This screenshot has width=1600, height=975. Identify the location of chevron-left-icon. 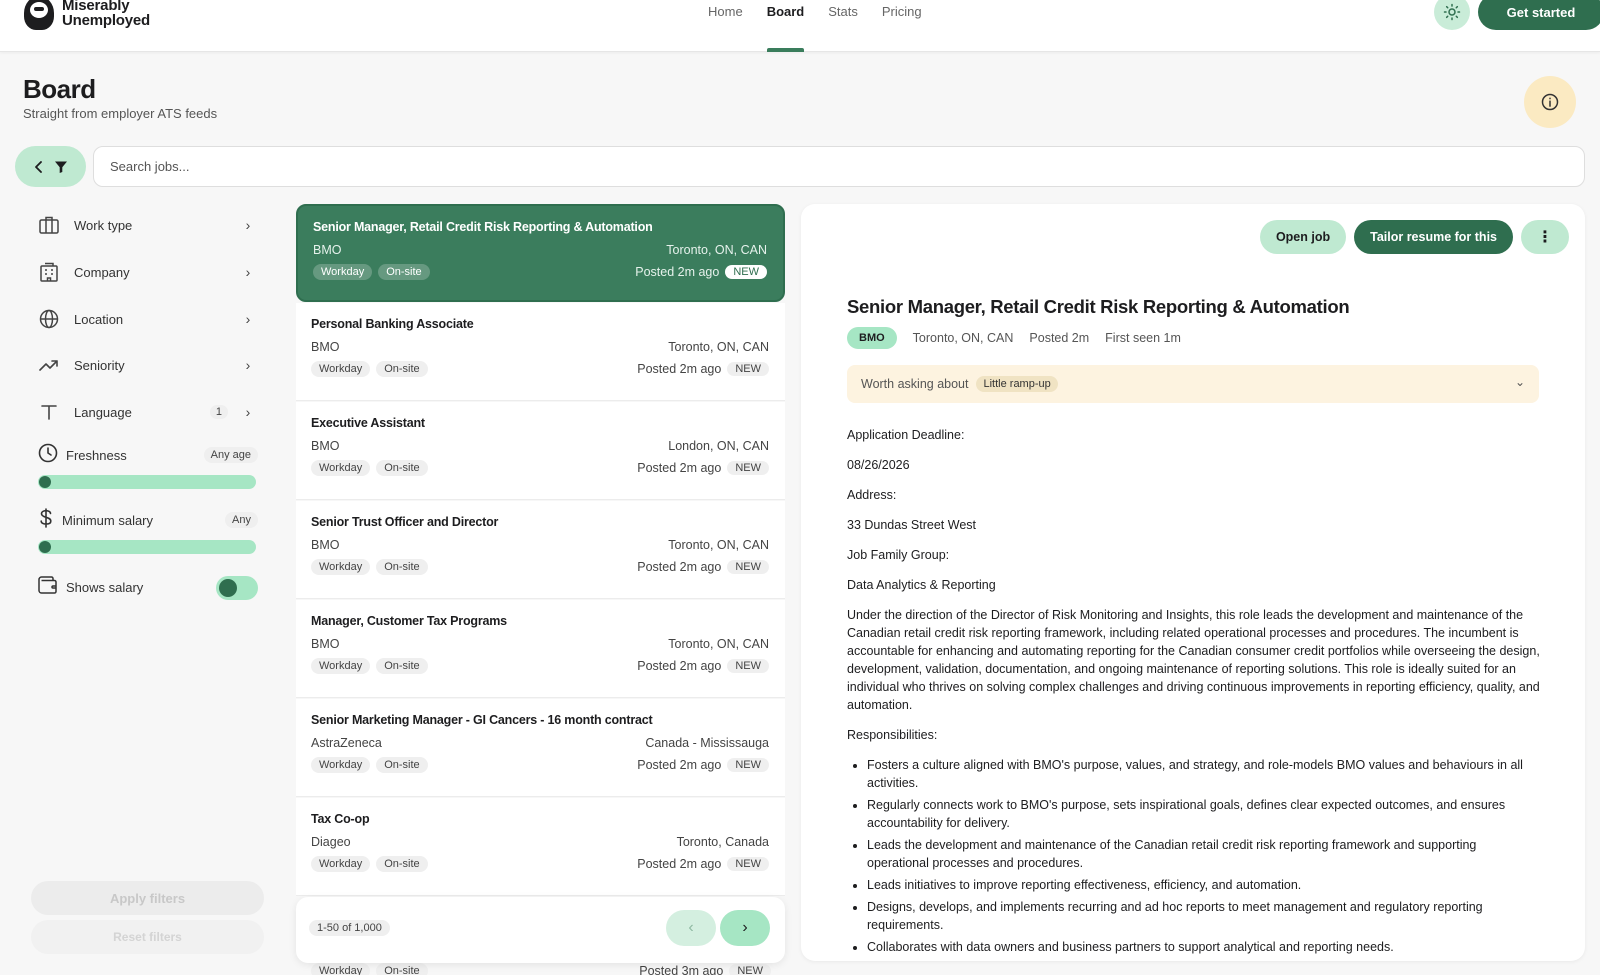
(38, 166).